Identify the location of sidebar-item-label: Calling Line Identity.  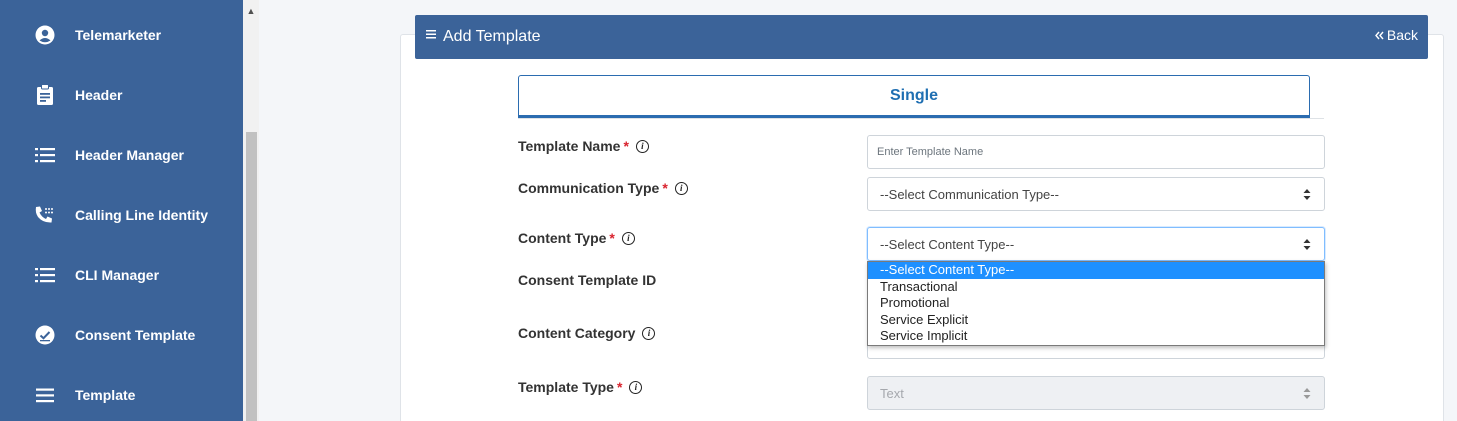
(142, 215).